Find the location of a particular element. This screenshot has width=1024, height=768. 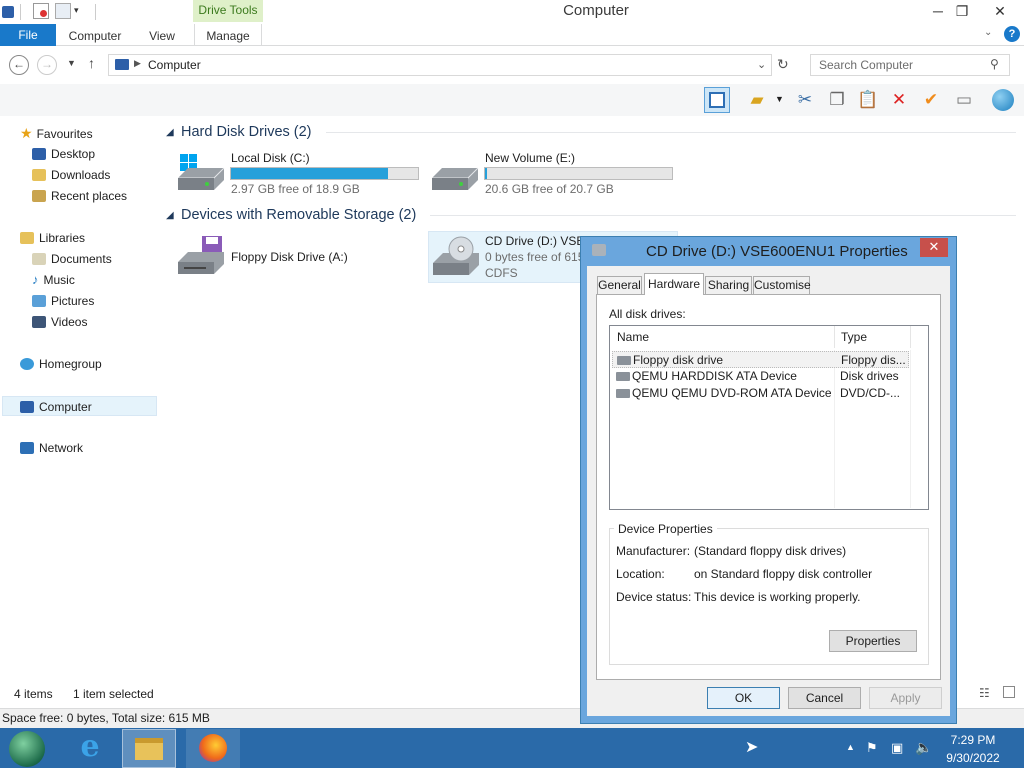

search-icon: ⚲ is located at coordinates (994, 64).